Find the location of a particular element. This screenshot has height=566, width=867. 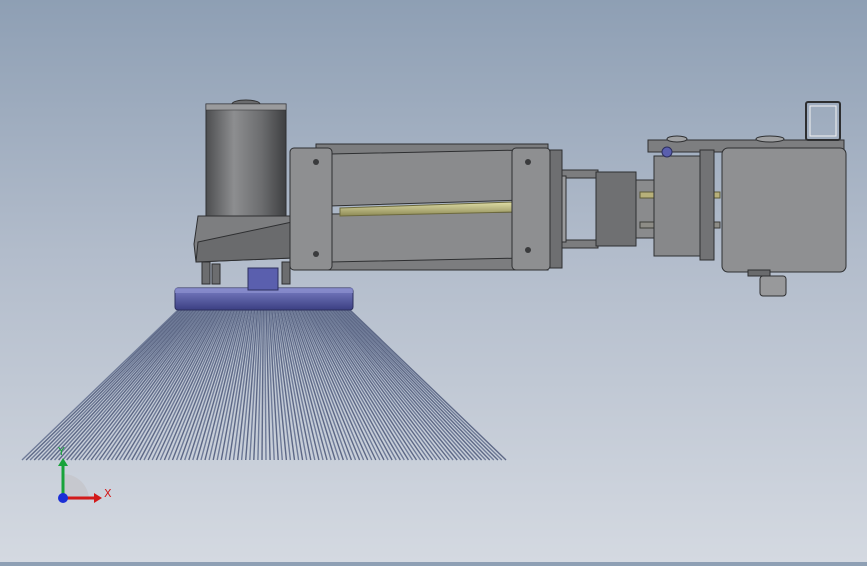

triad-x-label: X is located at coordinates (108, 493).